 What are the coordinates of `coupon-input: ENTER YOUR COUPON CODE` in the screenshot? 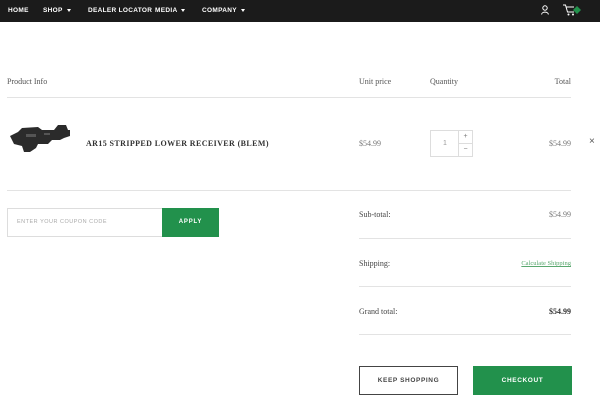 It's located at (85, 222).